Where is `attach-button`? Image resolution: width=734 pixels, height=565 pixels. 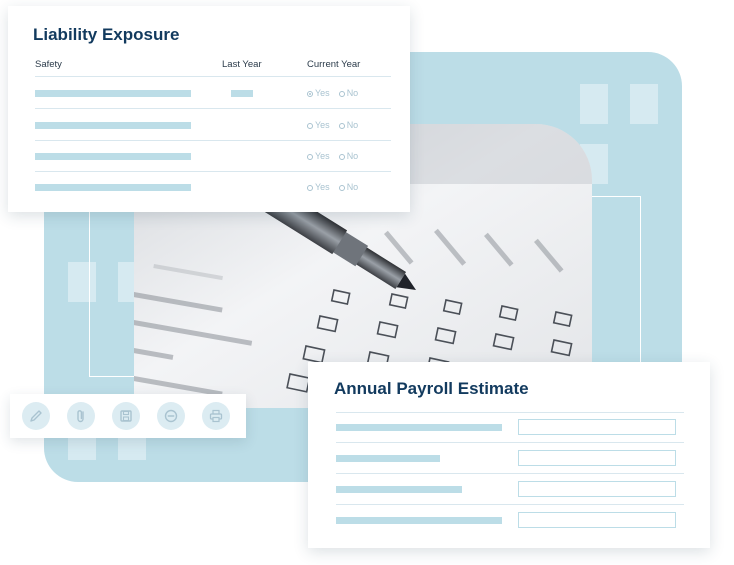
attach-button is located at coordinates (81, 416).